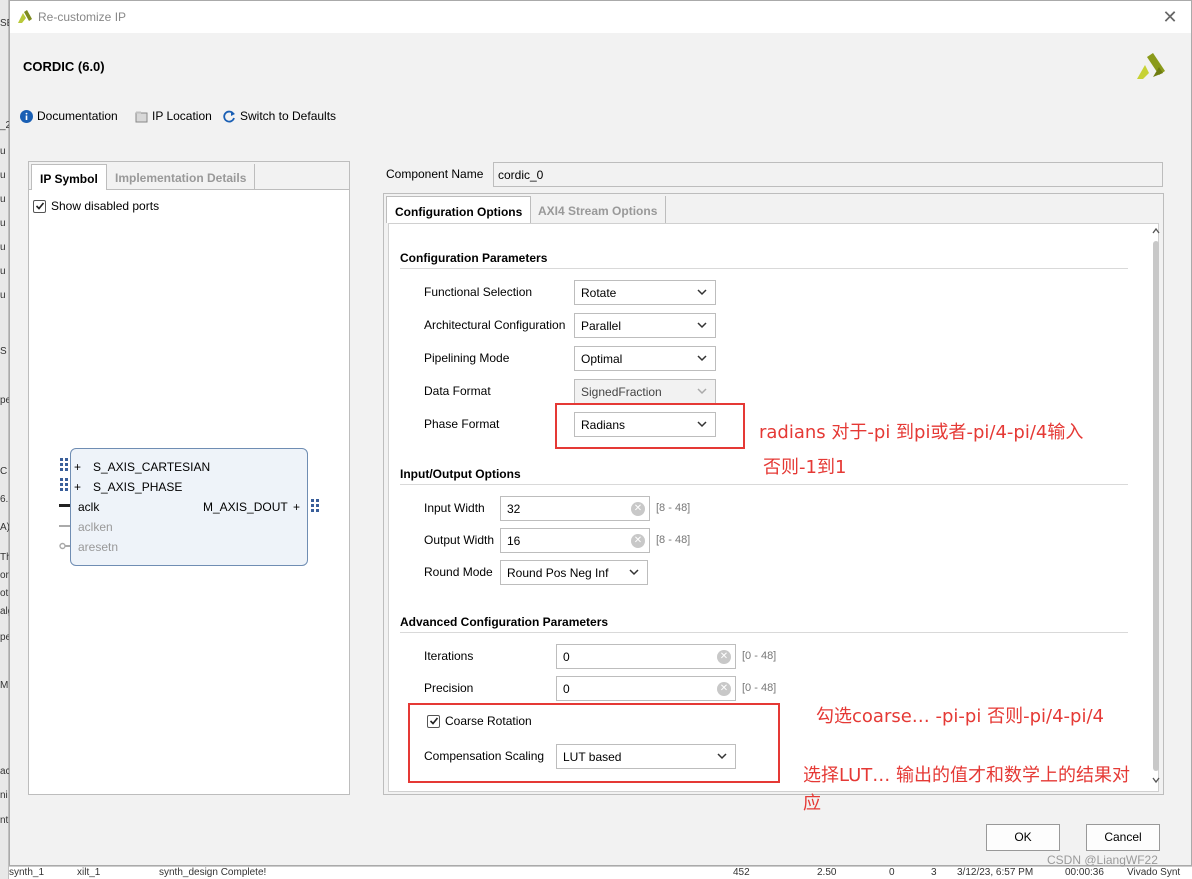 The image size is (1192, 879). Describe the element at coordinates (315, 505) in the screenshot. I see `bus-interface-icon` at that location.